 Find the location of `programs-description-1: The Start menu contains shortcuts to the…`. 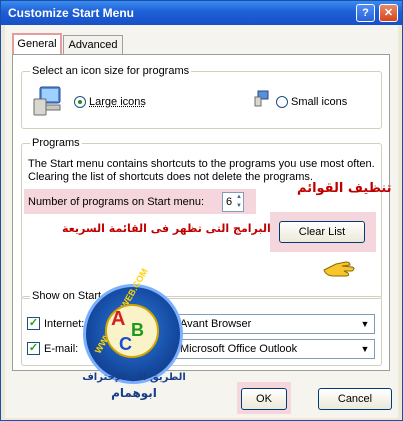

programs-description-1: The Start menu contains shortcuts to the… is located at coordinates (201, 164).